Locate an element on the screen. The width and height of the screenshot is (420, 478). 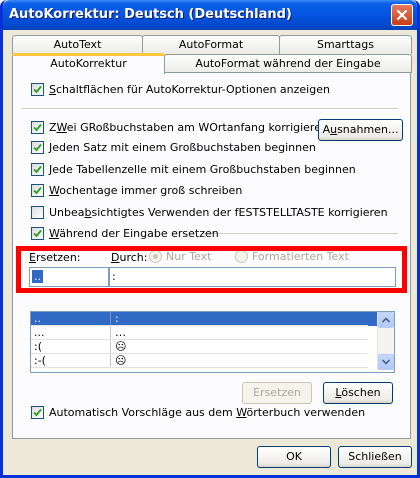
chevron-up-icon is located at coordinates (386, 320).